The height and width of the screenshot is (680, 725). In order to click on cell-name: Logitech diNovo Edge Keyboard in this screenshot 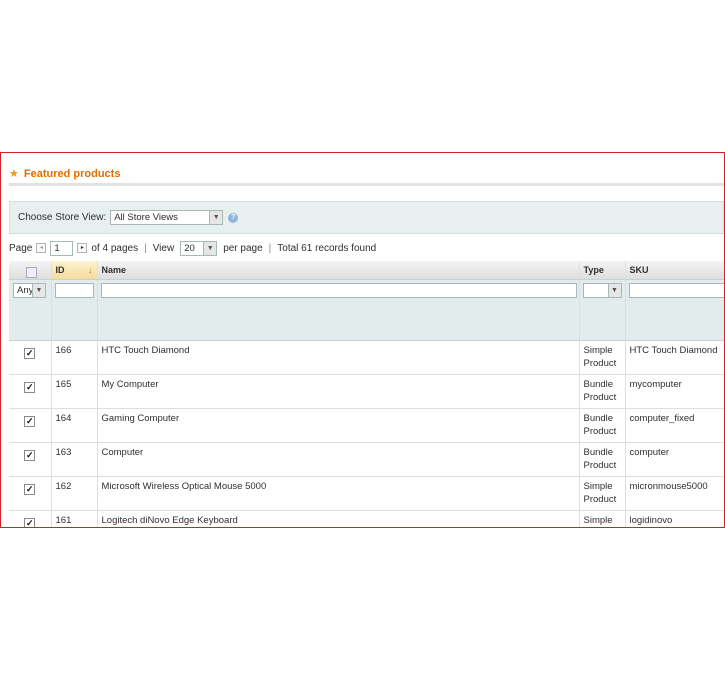, I will do `click(338, 518)`.